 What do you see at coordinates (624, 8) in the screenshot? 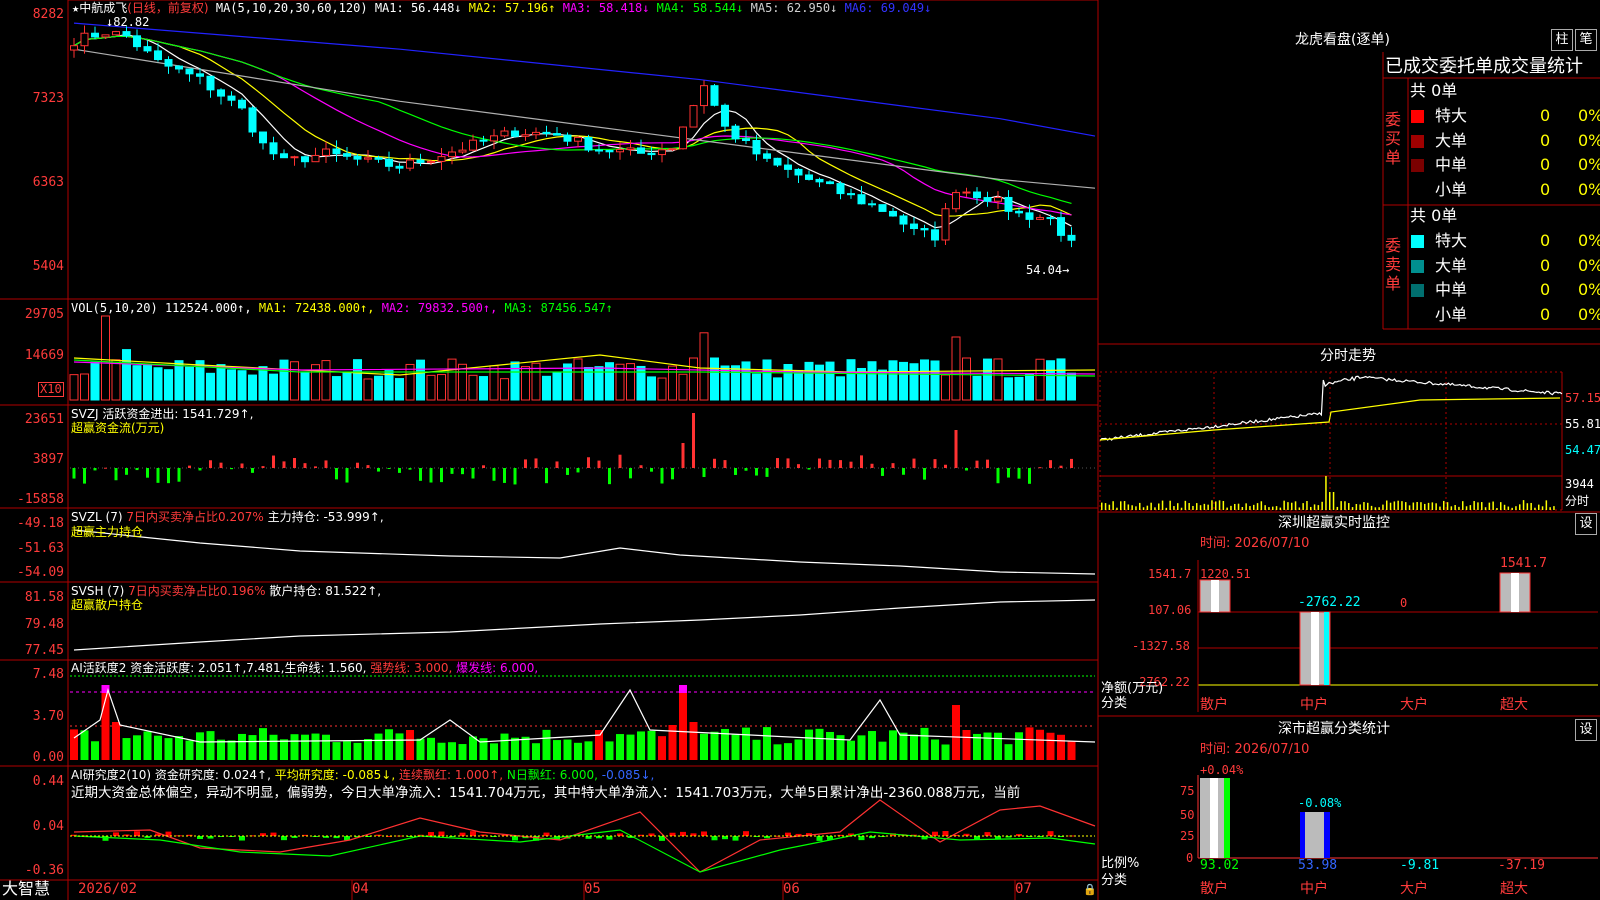
I see `ma3-value: 58.418↓` at bounding box center [624, 8].